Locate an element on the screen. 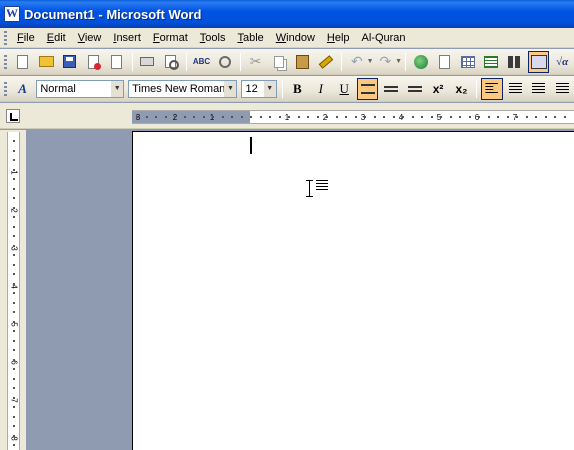 The width and height of the screenshot is (574, 450). menu-insert: Insert is located at coordinates (127, 38).